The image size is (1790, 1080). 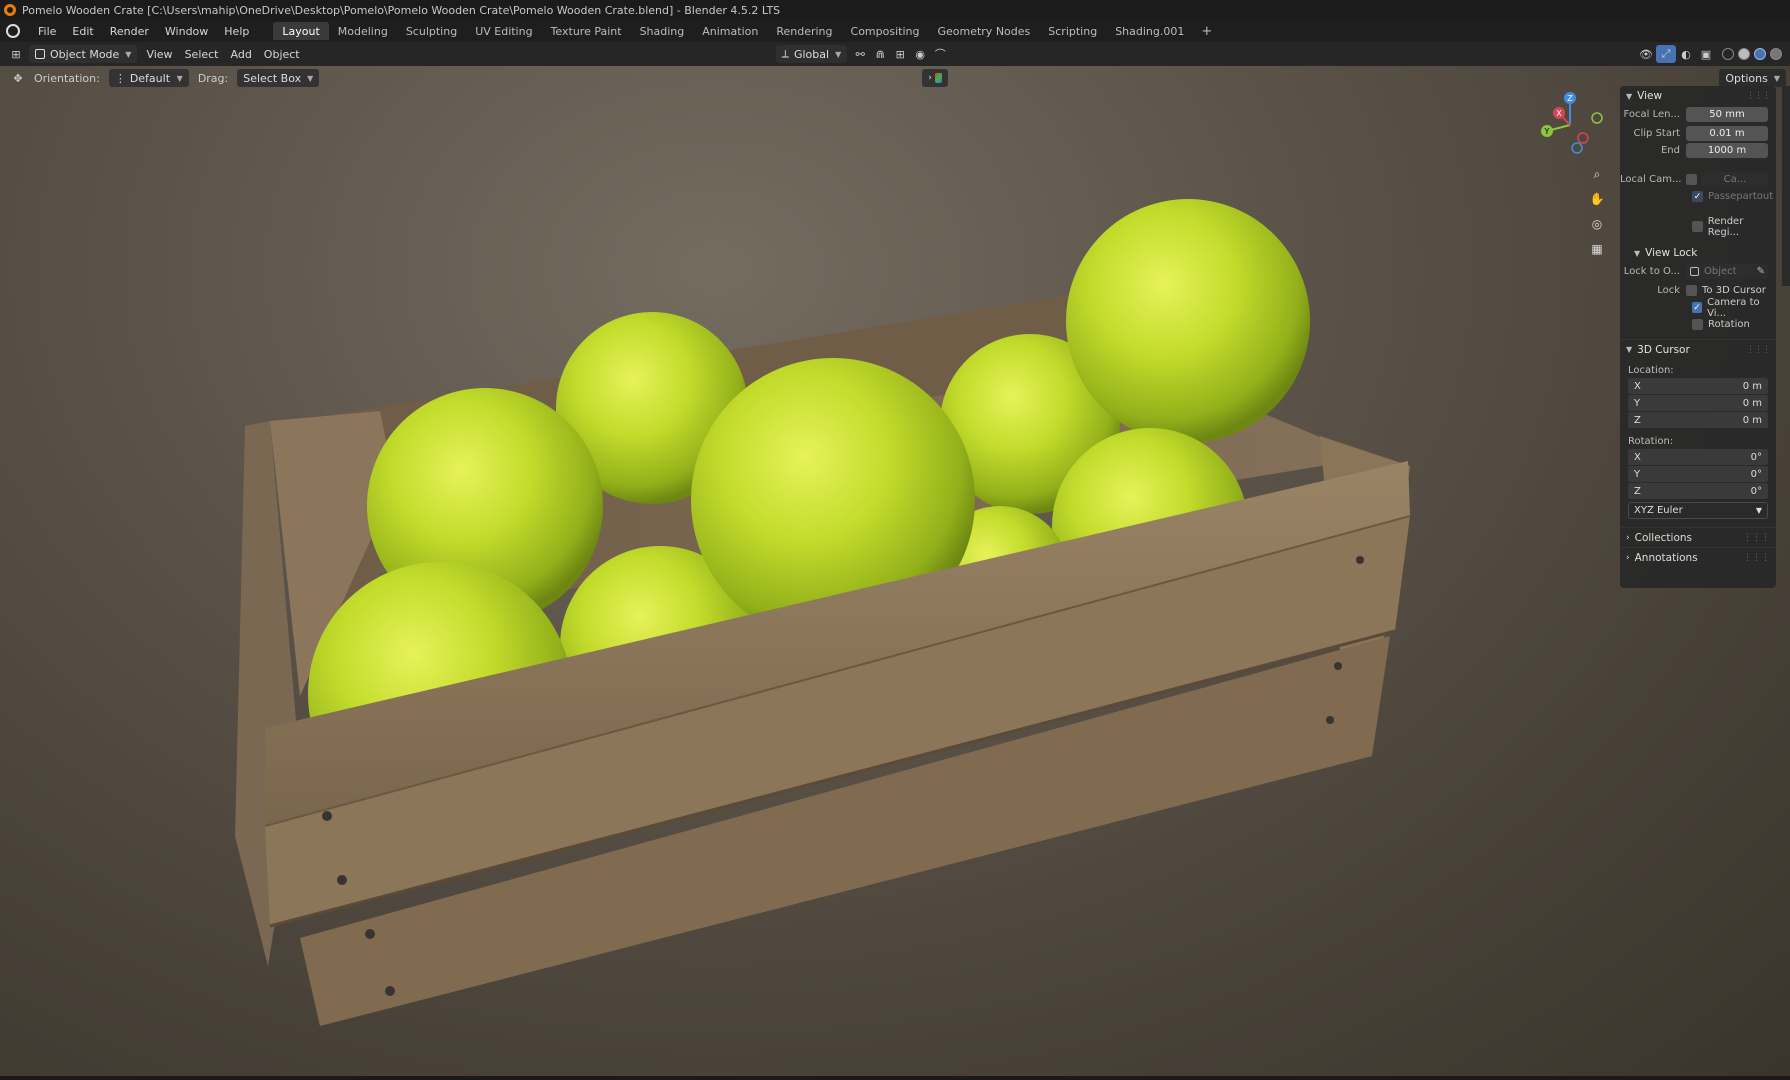 What do you see at coordinates (1651, 370) in the screenshot?
I see `cursor-location-label: Location:` at bounding box center [1651, 370].